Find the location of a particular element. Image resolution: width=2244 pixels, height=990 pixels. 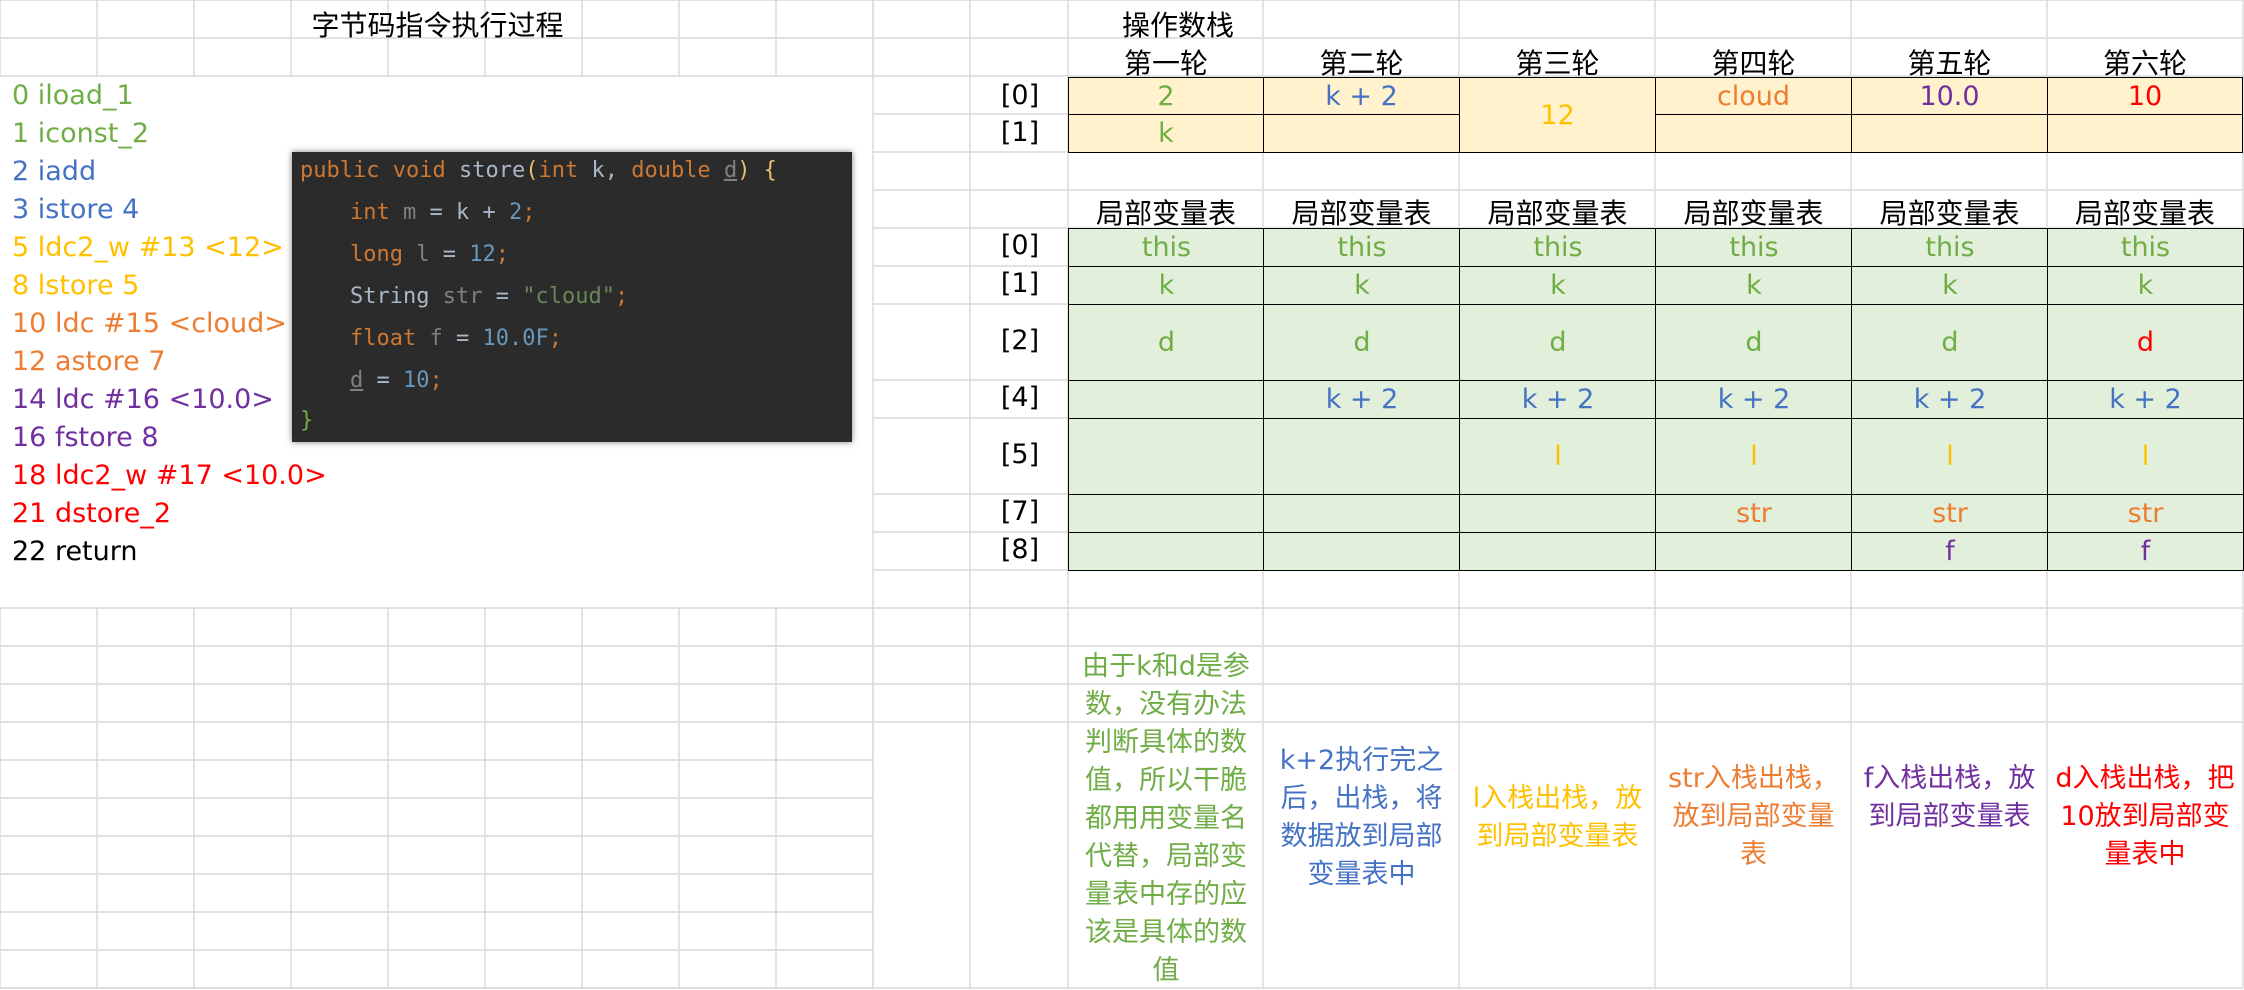

bytecode-title: 字节码指令执行过程 is located at coordinates (437, 25).